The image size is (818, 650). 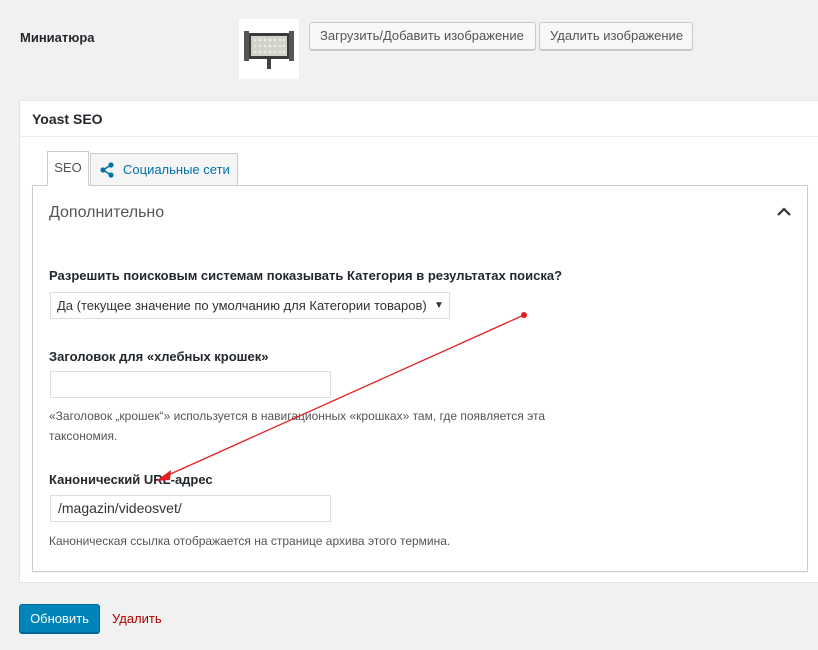 What do you see at coordinates (190, 508) in the screenshot?
I see `canonical-url-input: /magazin/videosvet/` at bounding box center [190, 508].